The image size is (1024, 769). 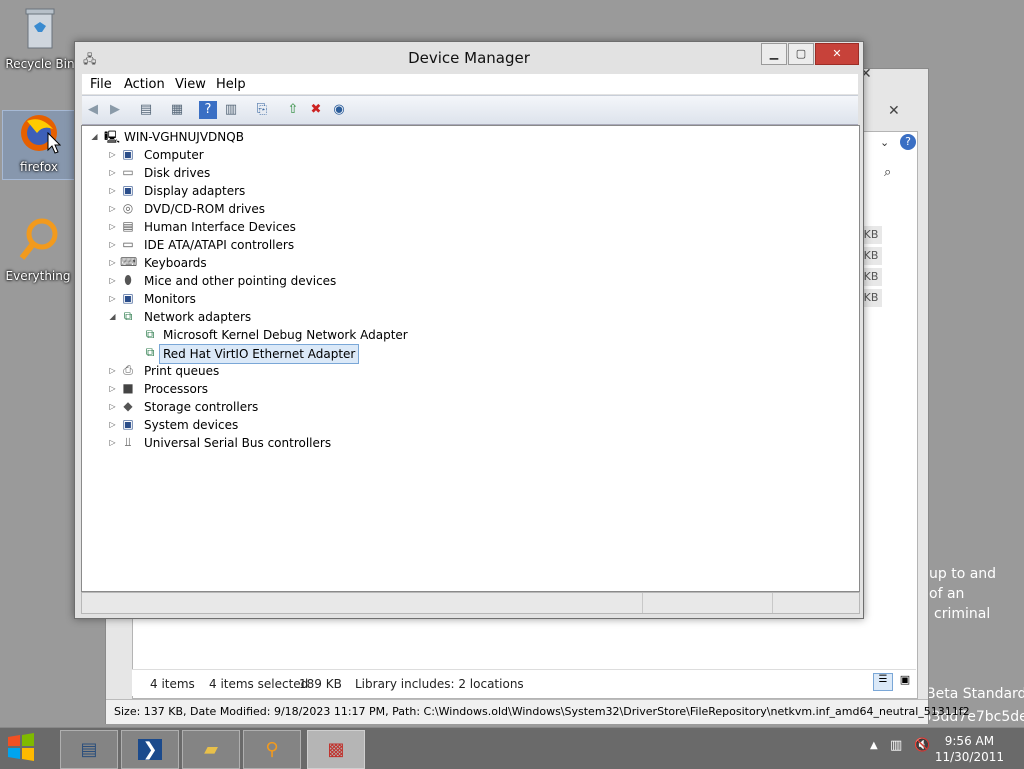 I want to click on toolbar: ◀ ▶ ▤ ▦ ? ▥ ⎘ ⇧ ✖ ◉, so click(x=470, y=110).